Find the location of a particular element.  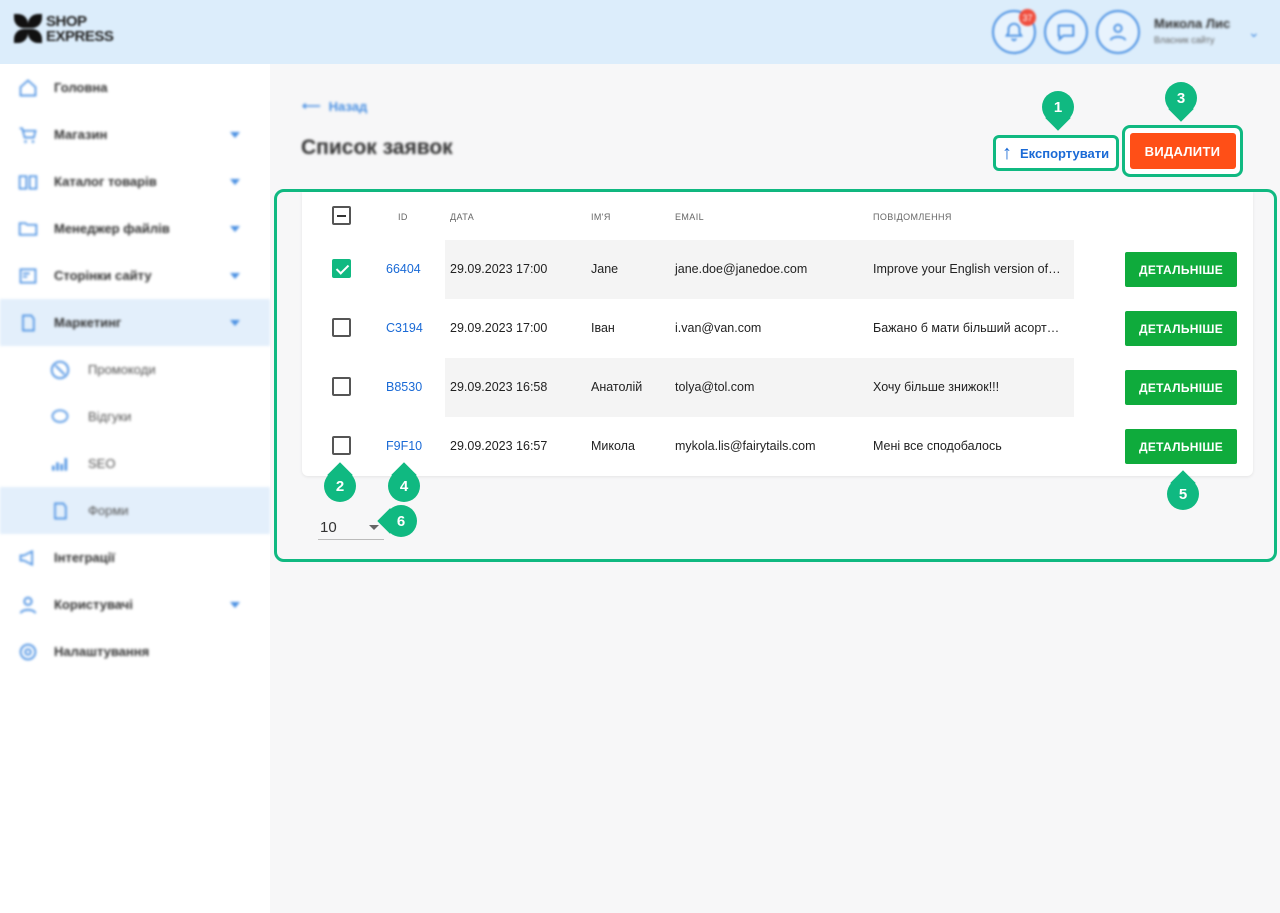

sidebar-item-reviews: Відгуки is located at coordinates (135, 416).